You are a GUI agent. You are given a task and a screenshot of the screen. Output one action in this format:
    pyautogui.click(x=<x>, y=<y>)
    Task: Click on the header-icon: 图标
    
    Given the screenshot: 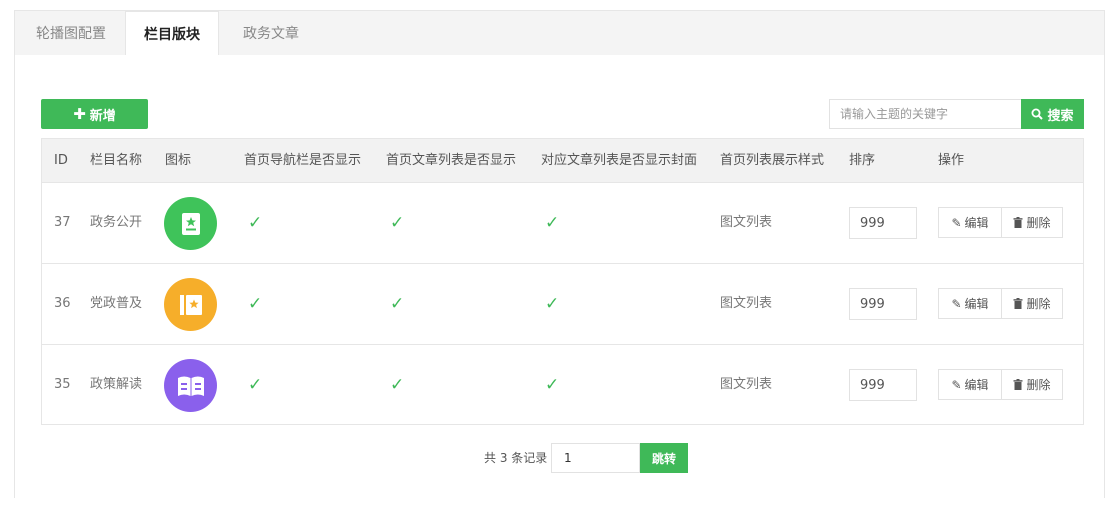 What is the action you would take?
    pyautogui.click(x=178, y=160)
    